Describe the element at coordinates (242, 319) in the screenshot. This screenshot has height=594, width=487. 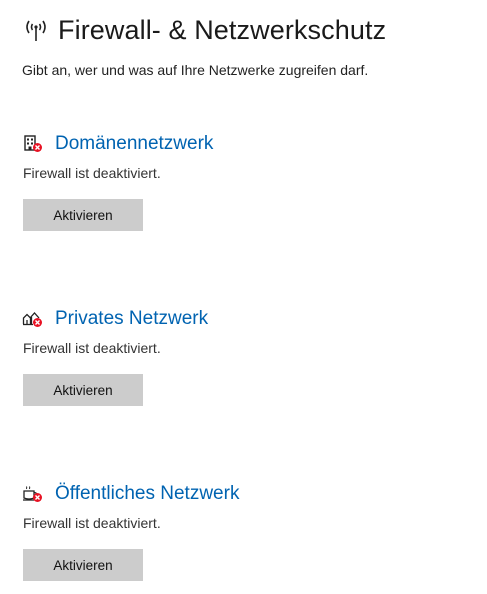
I see `private-network-header: Privates Netzwerk` at that location.